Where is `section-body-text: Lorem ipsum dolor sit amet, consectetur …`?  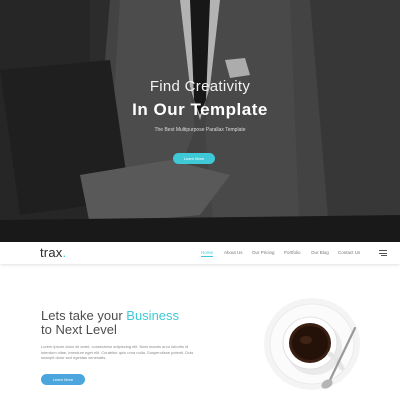 section-body-text: Lorem ipsum dolor sit amet, consectetur … is located at coordinates (117, 352).